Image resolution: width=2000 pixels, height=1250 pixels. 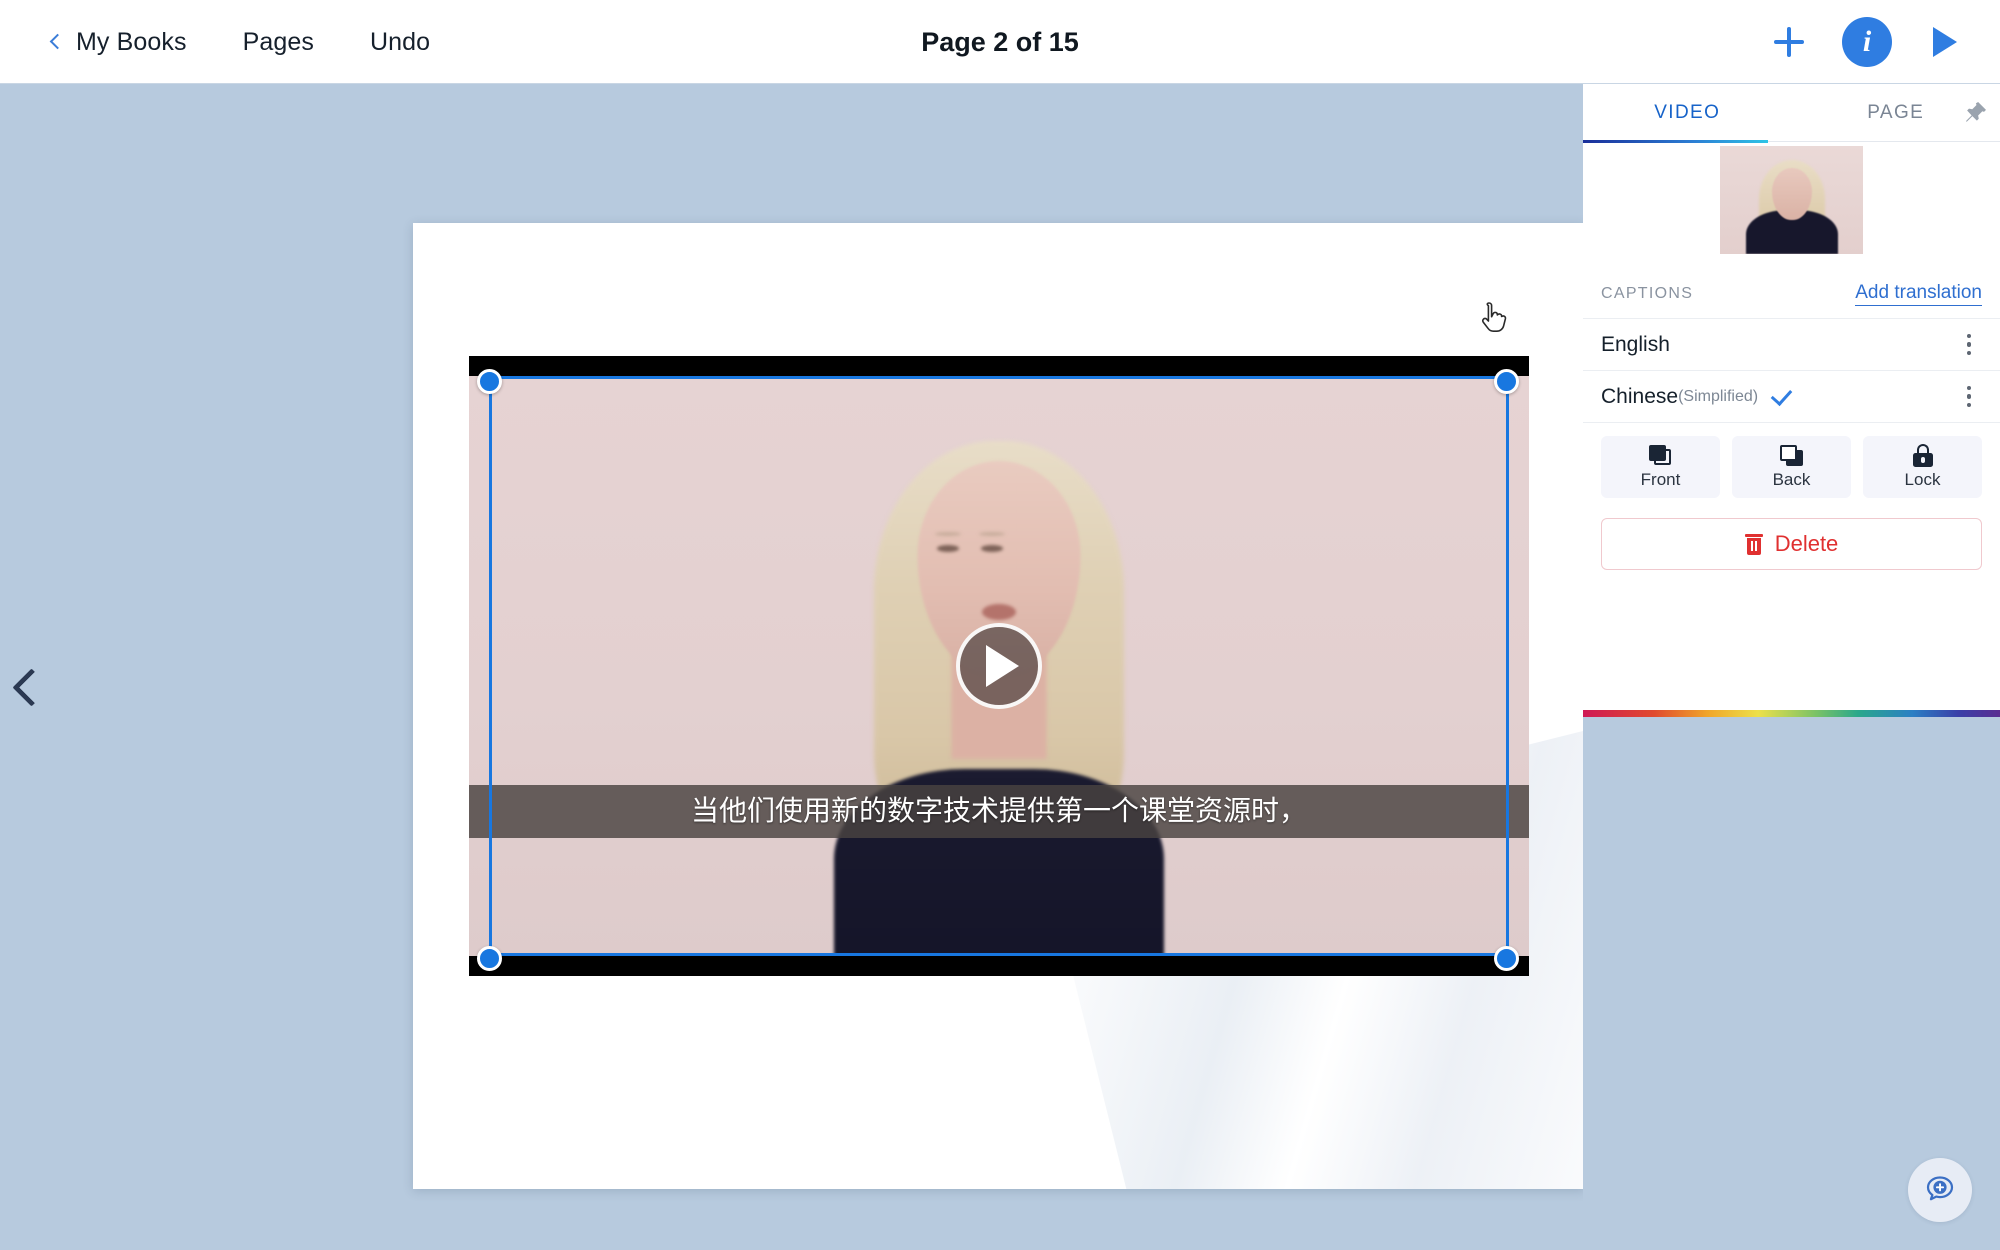 I want to click on video-caption-bar: 当他们使用新的数字技术提供第一个课堂资源时，, so click(x=999, y=811).